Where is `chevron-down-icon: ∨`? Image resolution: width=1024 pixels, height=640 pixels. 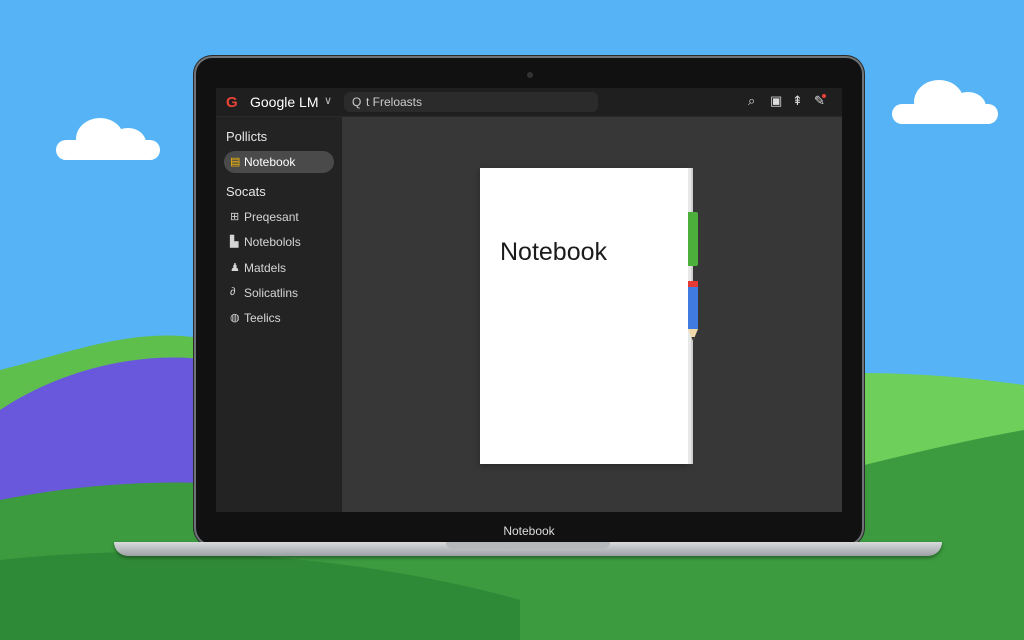 chevron-down-icon: ∨ is located at coordinates (328, 100).